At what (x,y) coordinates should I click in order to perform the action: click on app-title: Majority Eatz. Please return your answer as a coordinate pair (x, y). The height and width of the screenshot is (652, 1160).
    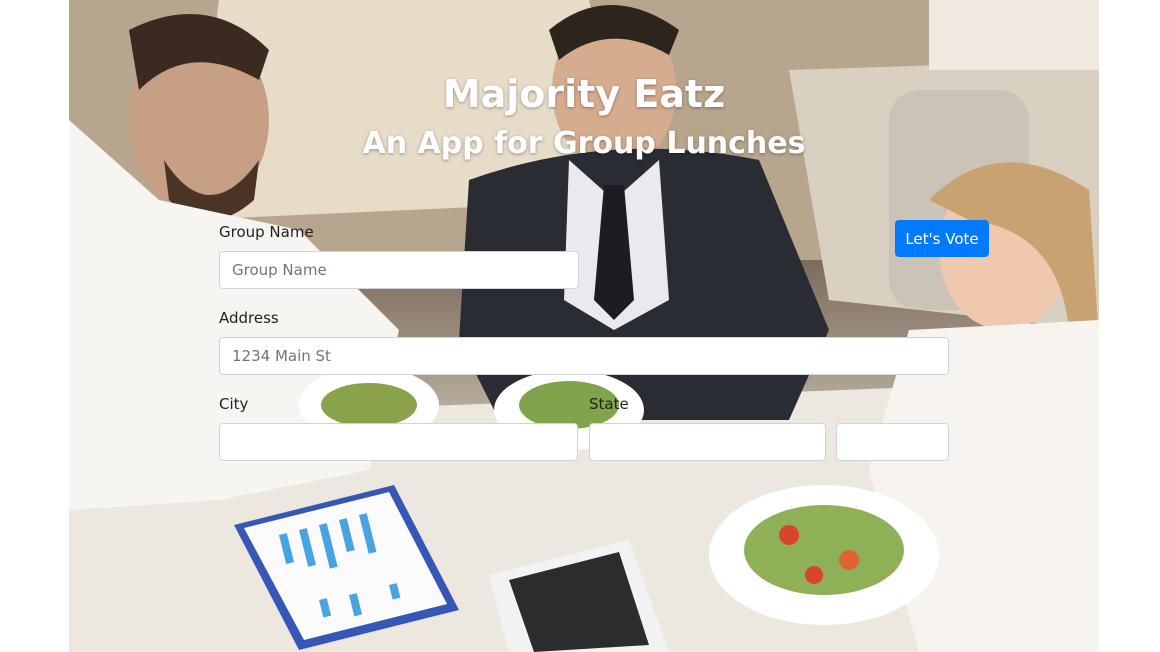
    Looking at the image, I should click on (584, 94).